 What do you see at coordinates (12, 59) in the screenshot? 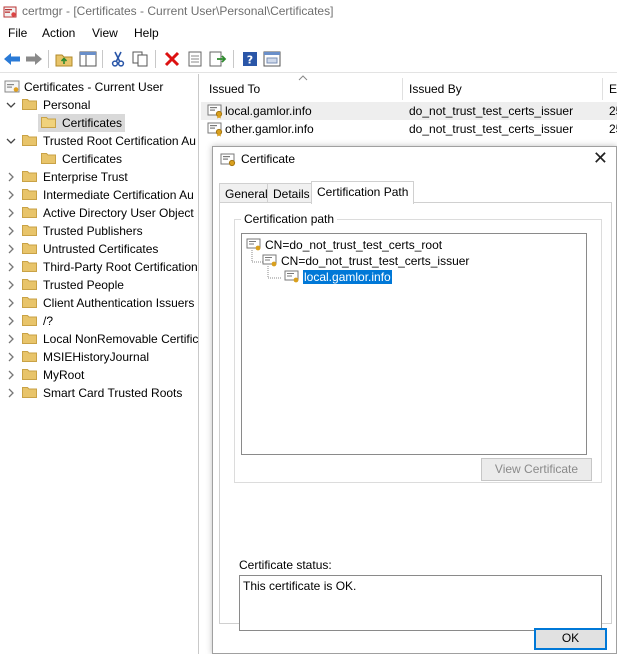
I see `back-icon` at bounding box center [12, 59].